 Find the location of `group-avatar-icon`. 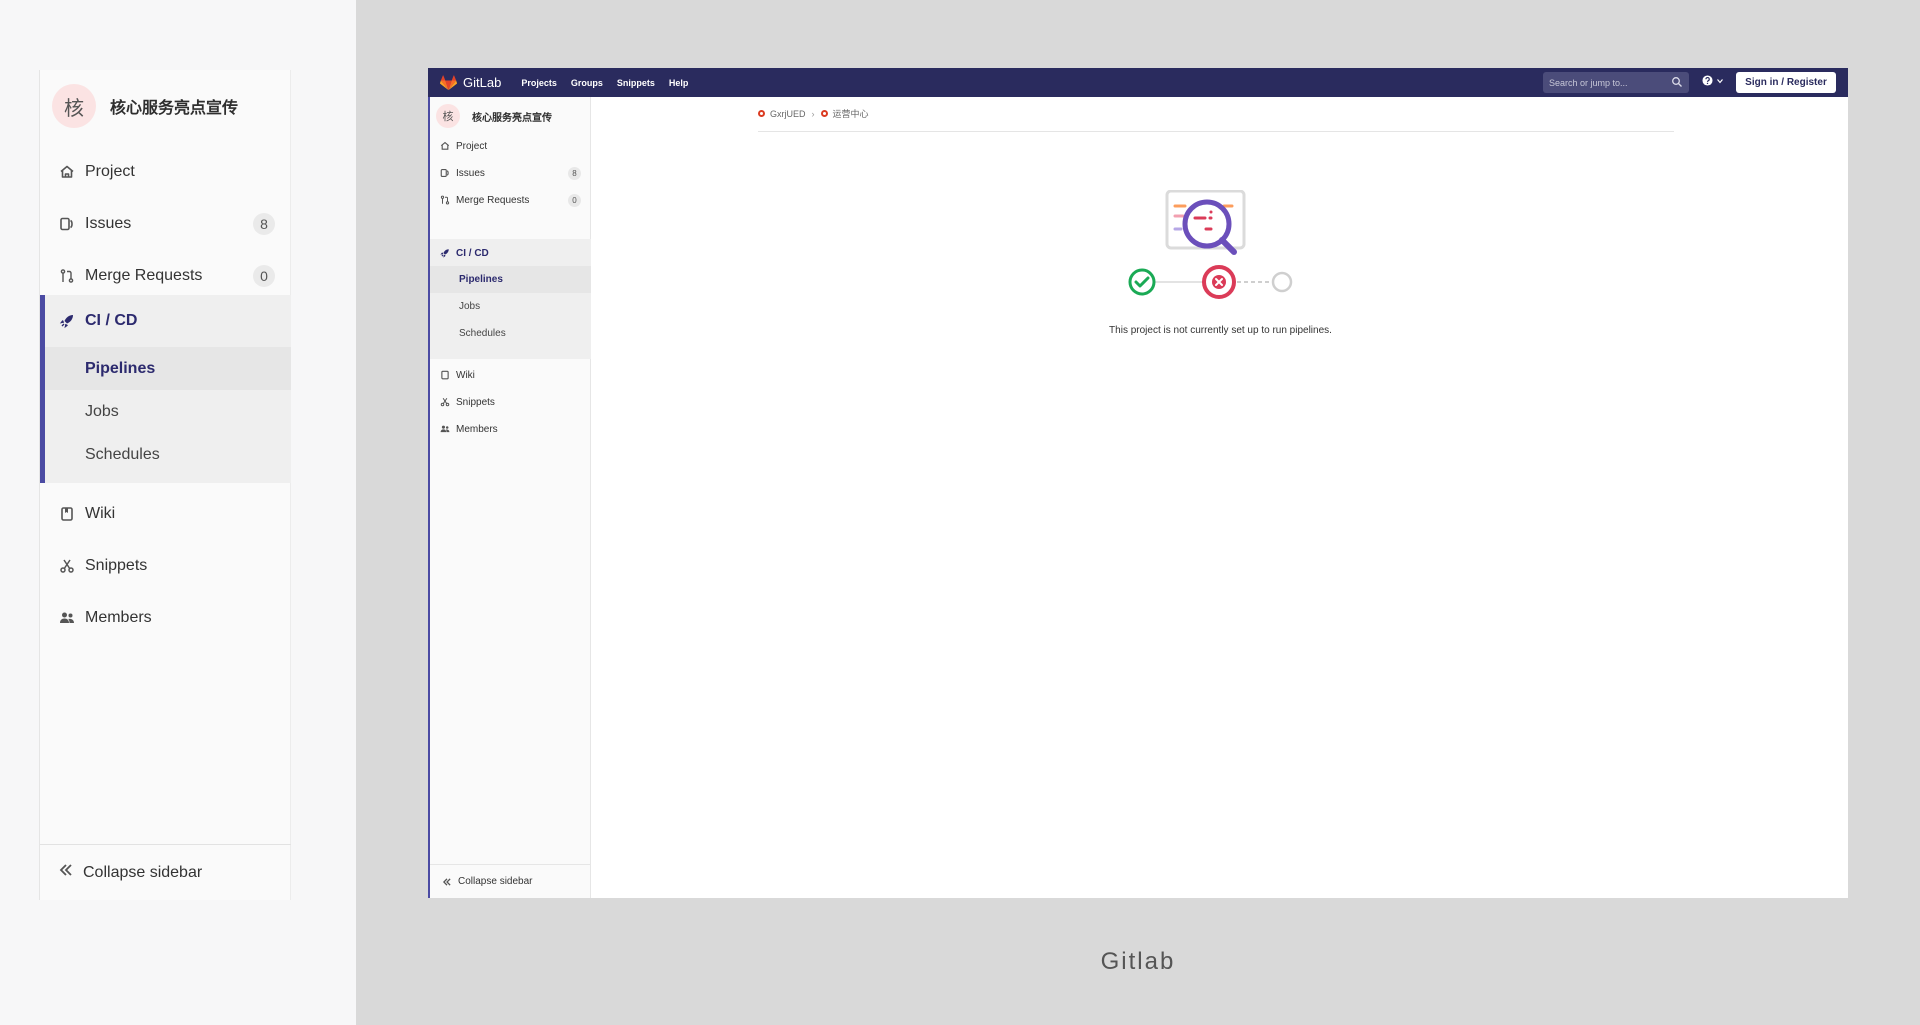

group-avatar-icon is located at coordinates (761, 113).